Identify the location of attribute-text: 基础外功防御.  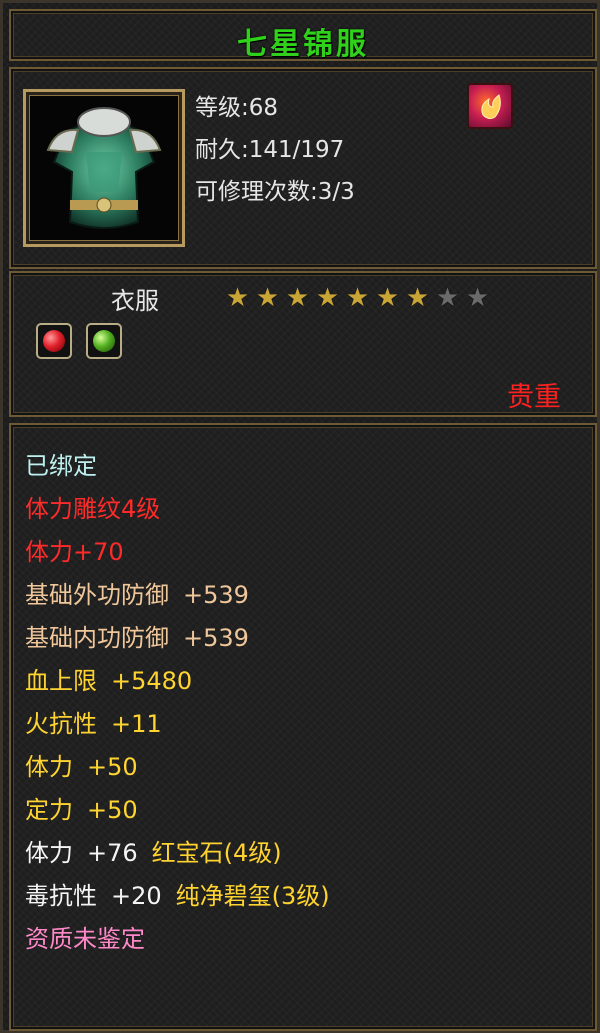
(97, 595).